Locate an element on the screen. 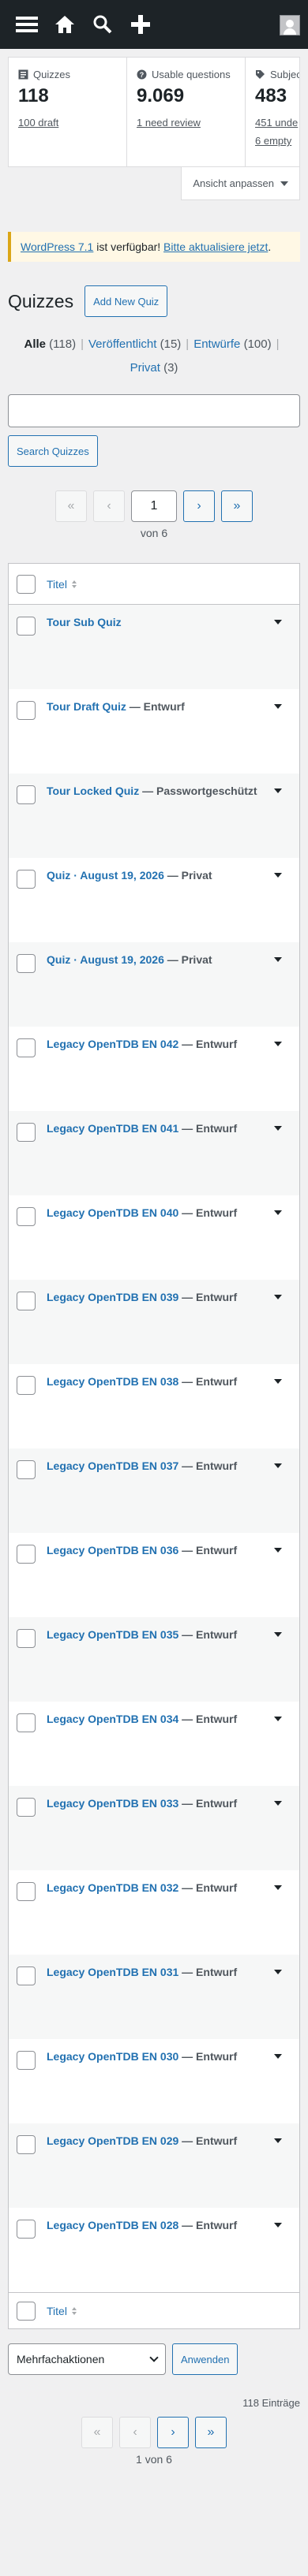 The width and height of the screenshot is (308, 2576). row-title: Legacy OpenTDB EN 029 — Entwurf is located at coordinates (160, 2141).